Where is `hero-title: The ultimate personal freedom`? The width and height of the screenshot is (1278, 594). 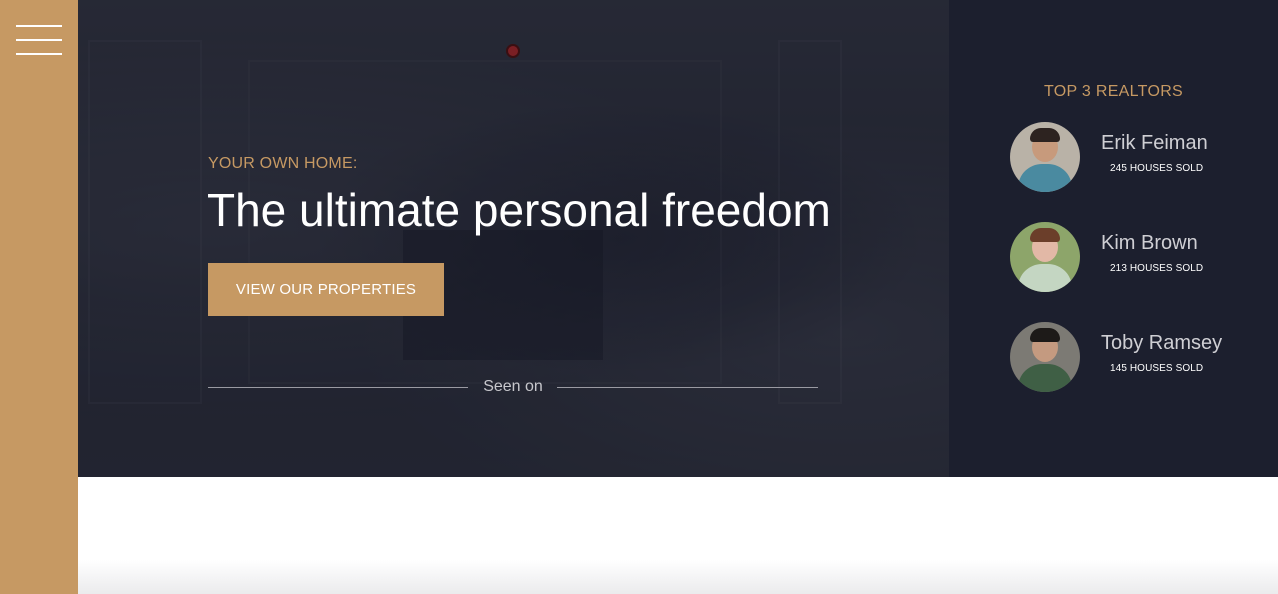 hero-title: The ultimate personal freedom is located at coordinates (519, 210).